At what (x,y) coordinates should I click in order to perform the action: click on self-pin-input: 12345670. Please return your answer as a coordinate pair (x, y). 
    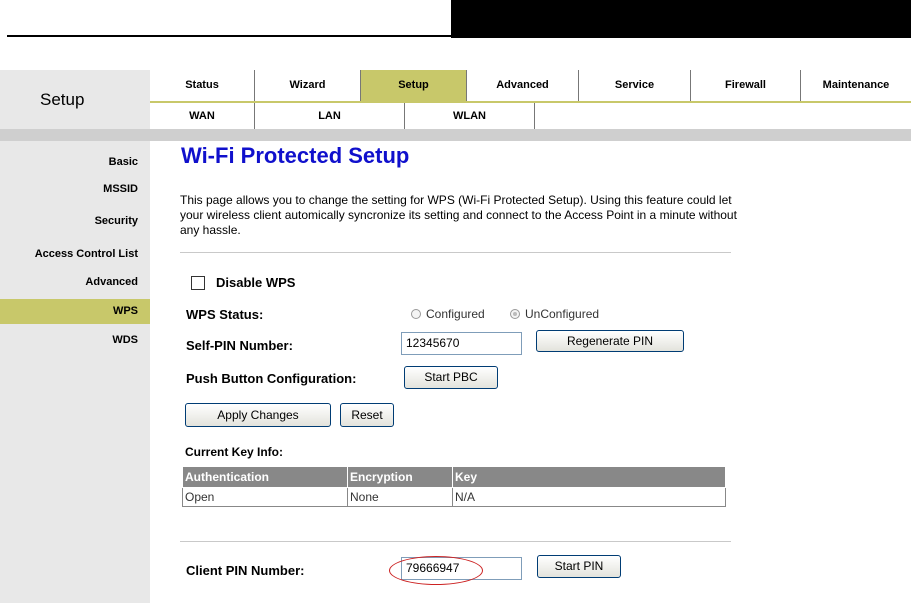
    Looking at the image, I should click on (461, 343).